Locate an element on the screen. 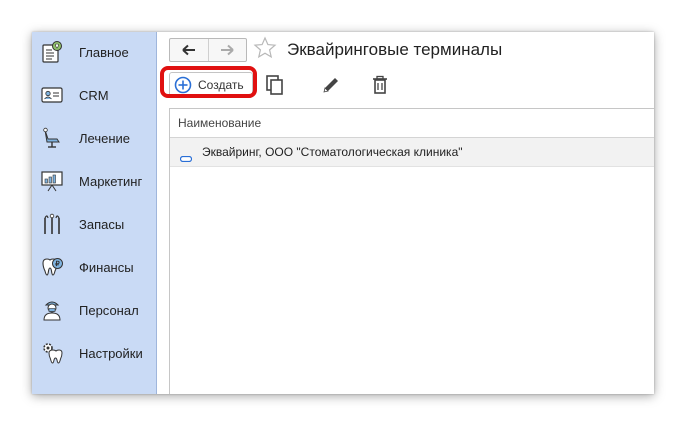  pencil-icon is located at coordinates (330, 85).